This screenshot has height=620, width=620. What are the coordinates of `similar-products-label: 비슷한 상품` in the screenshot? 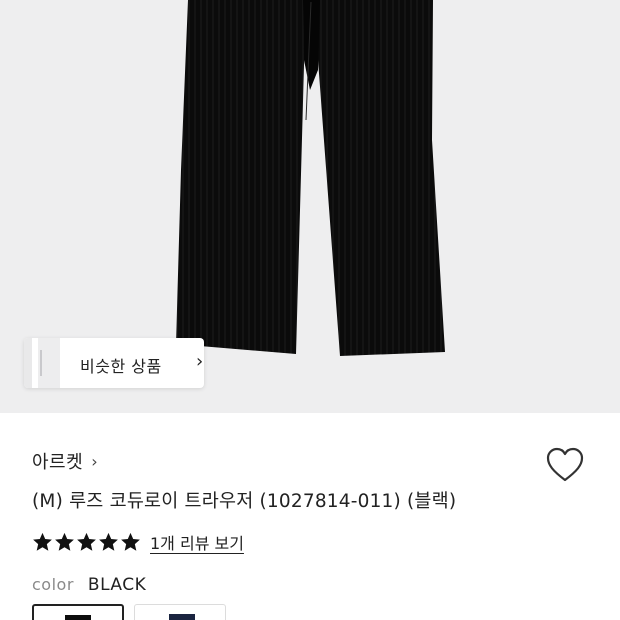 It's located at (121, 366).